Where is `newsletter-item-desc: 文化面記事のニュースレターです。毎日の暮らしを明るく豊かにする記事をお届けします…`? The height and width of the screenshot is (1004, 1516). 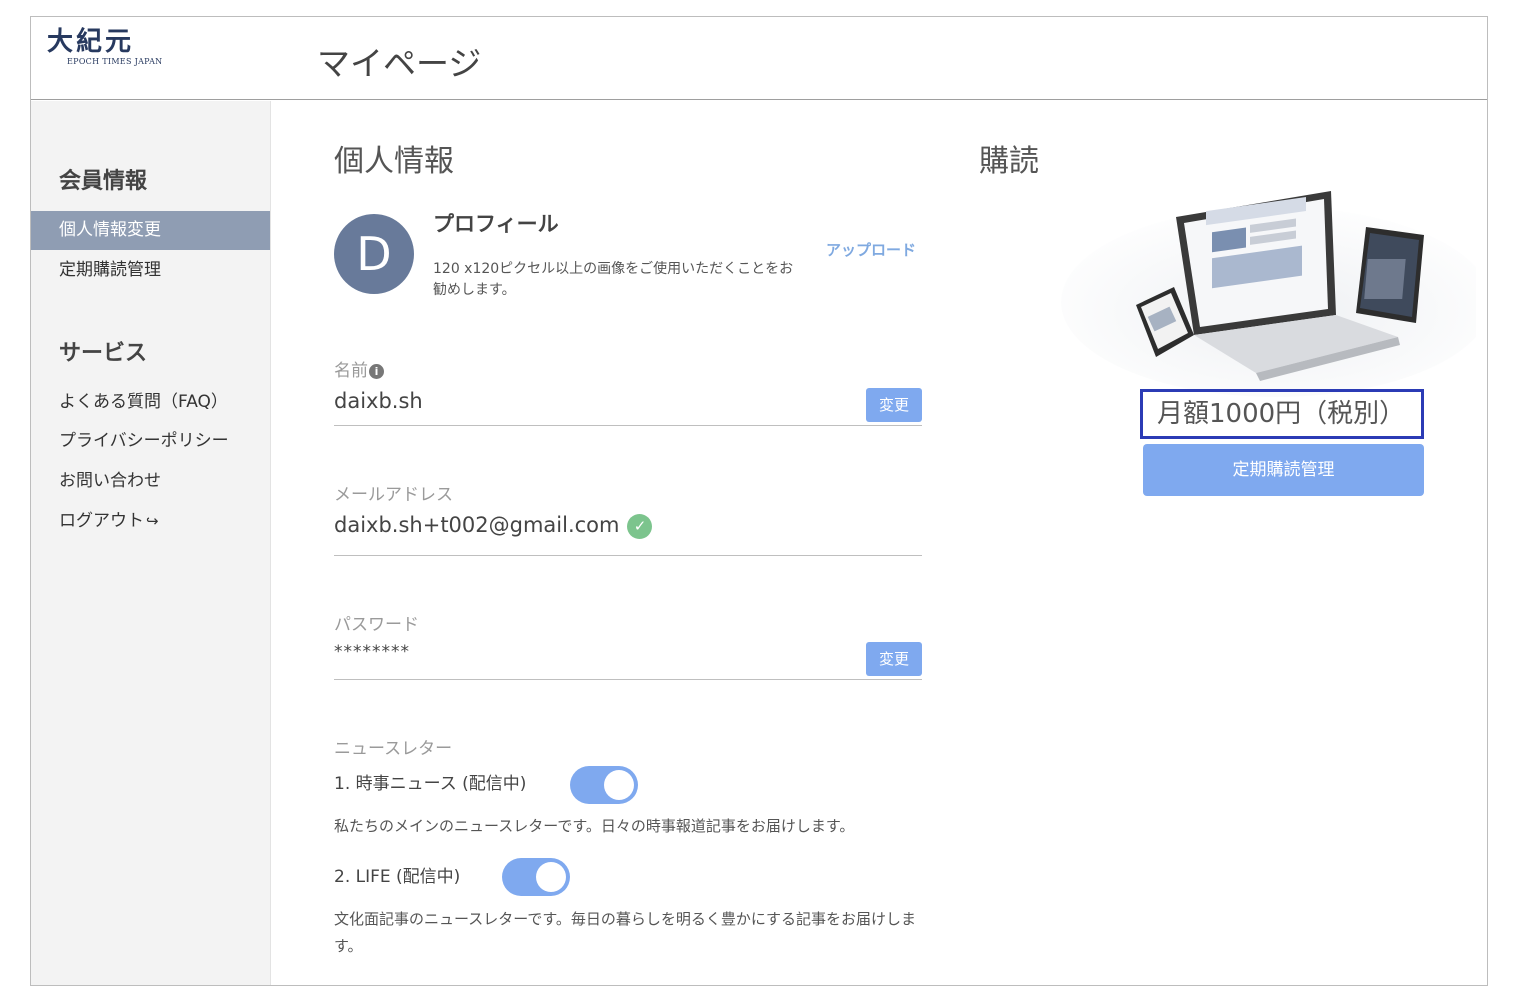
newsletter-item-desc: 文化面記事のニュースレターです。毎日の暮らしを明るく豊かにする記事をお届けします… is located at coordinates (625, 932).